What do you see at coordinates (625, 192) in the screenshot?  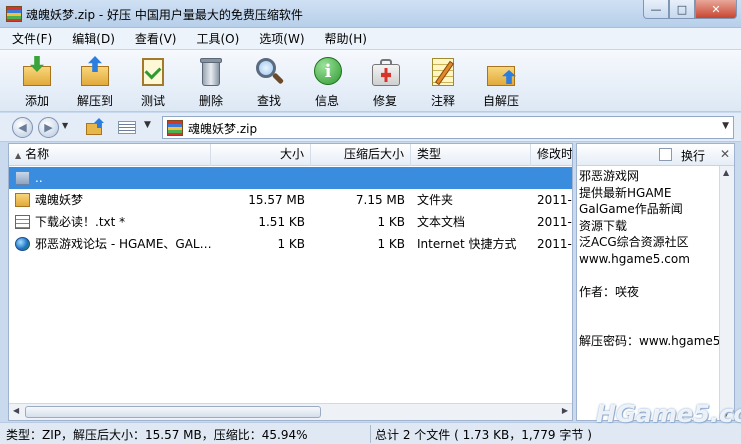 I see `comment-line: 提供最新HGAME` at bounding box center [625, 192].